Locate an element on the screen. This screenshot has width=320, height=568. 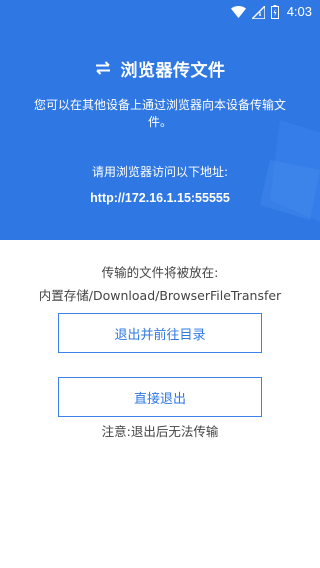
exit-and-open-folder-button: 退出并前往目录 is located at coordinates (160, 333).